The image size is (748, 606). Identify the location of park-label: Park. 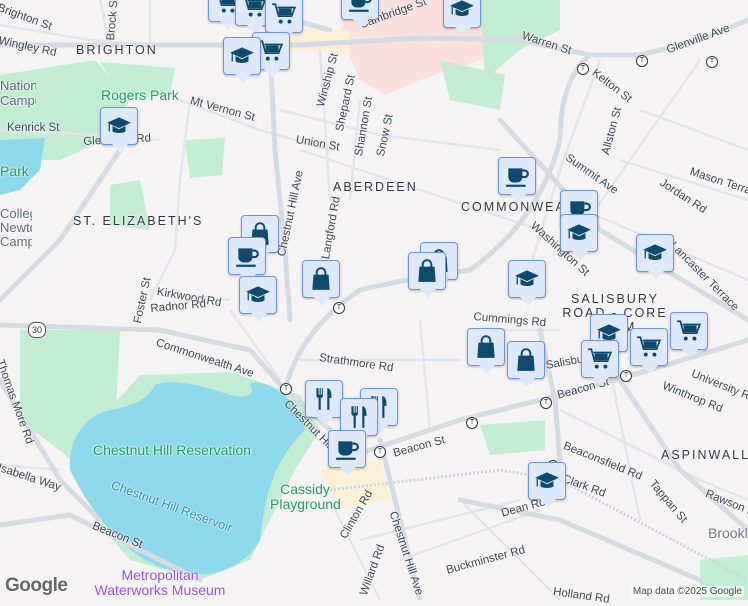
(14, 171).